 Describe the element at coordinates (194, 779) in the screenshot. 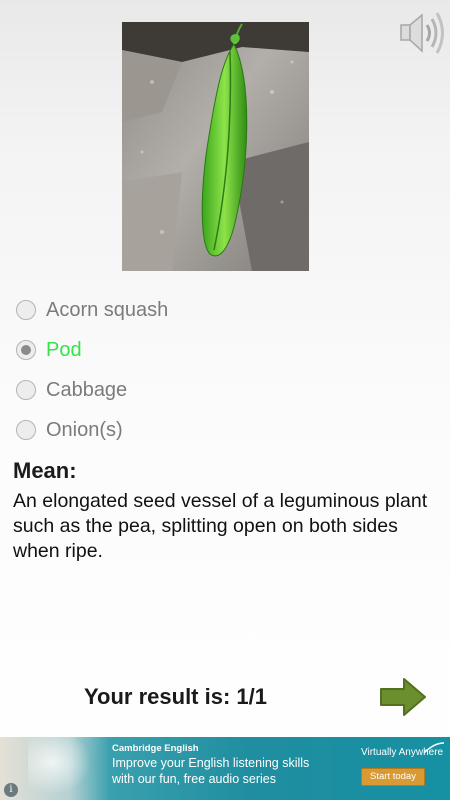

I see `ad-headline-line2: with our fun, free audio series` at that location.